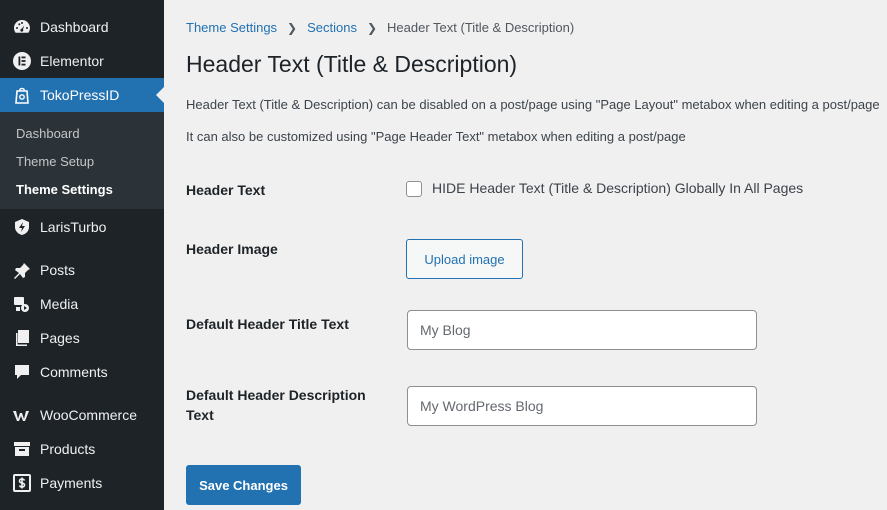  What do you see at coordinates (414, 189) in the screenshot?
I see `hide-header-text-checkbox` at bounding box center [414, 189].